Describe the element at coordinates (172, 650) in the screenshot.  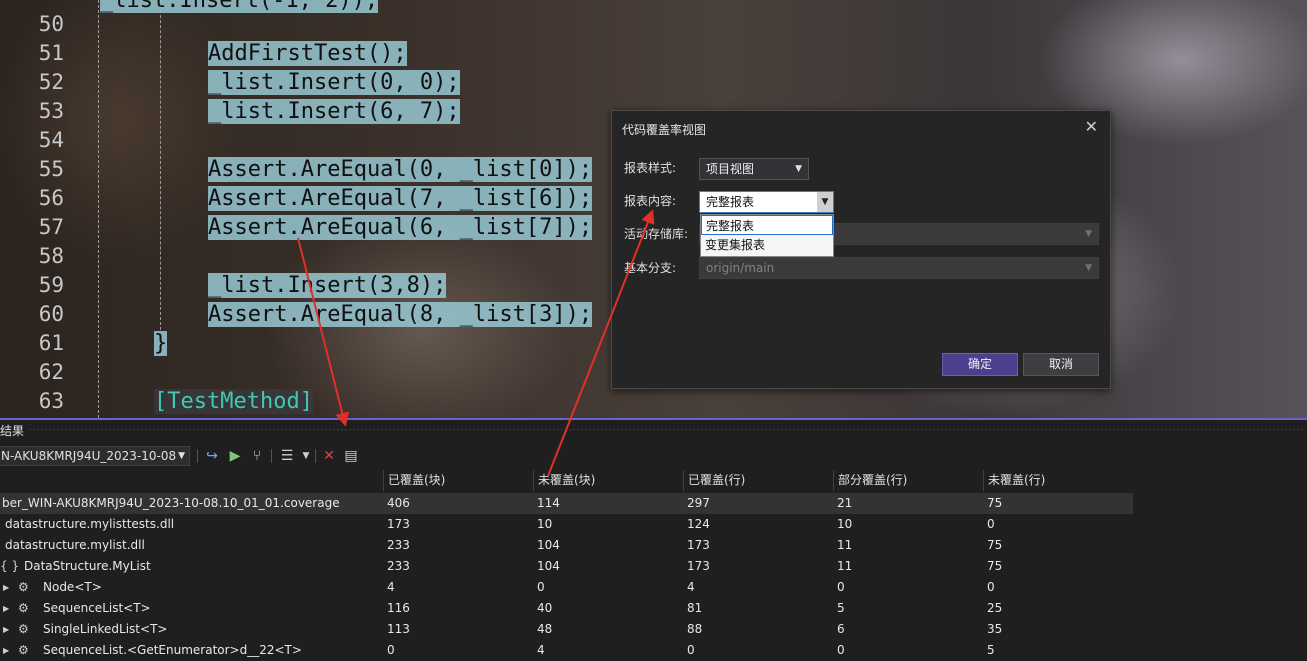
I see `row-name: SequenceList.<GetEnumerator>d__22<T>` at that location.